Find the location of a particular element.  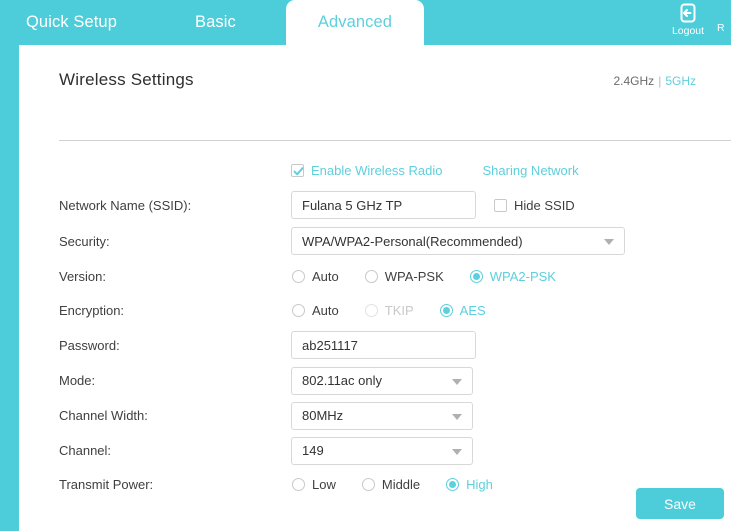

row-password: Password: is located at coordinates (375, 345).